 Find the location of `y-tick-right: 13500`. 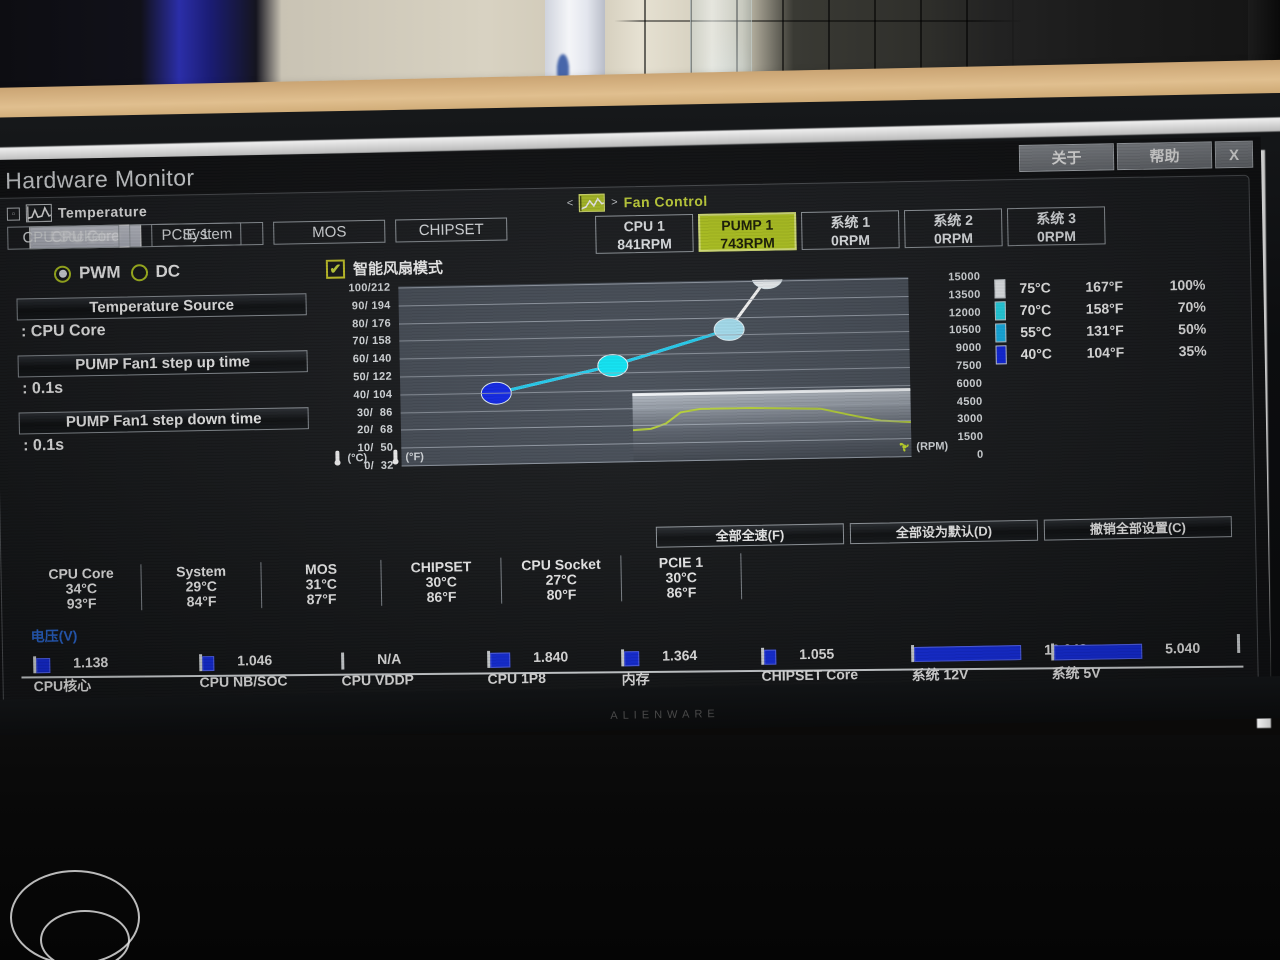

y-tick-right: 13500 is located at coordinates (964, 295).